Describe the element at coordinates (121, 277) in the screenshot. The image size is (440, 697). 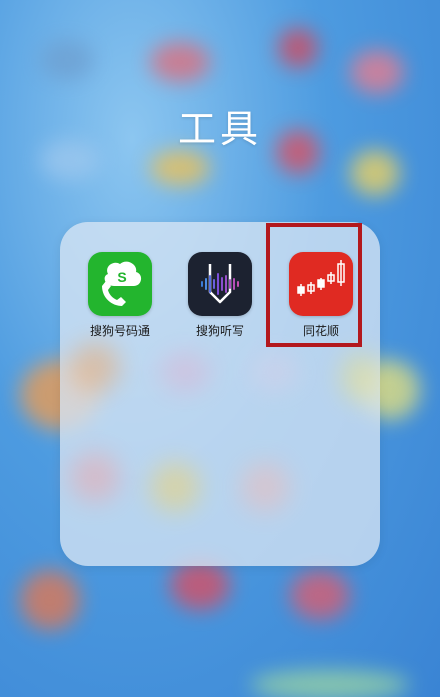
I see `svg-text: S` at that location.